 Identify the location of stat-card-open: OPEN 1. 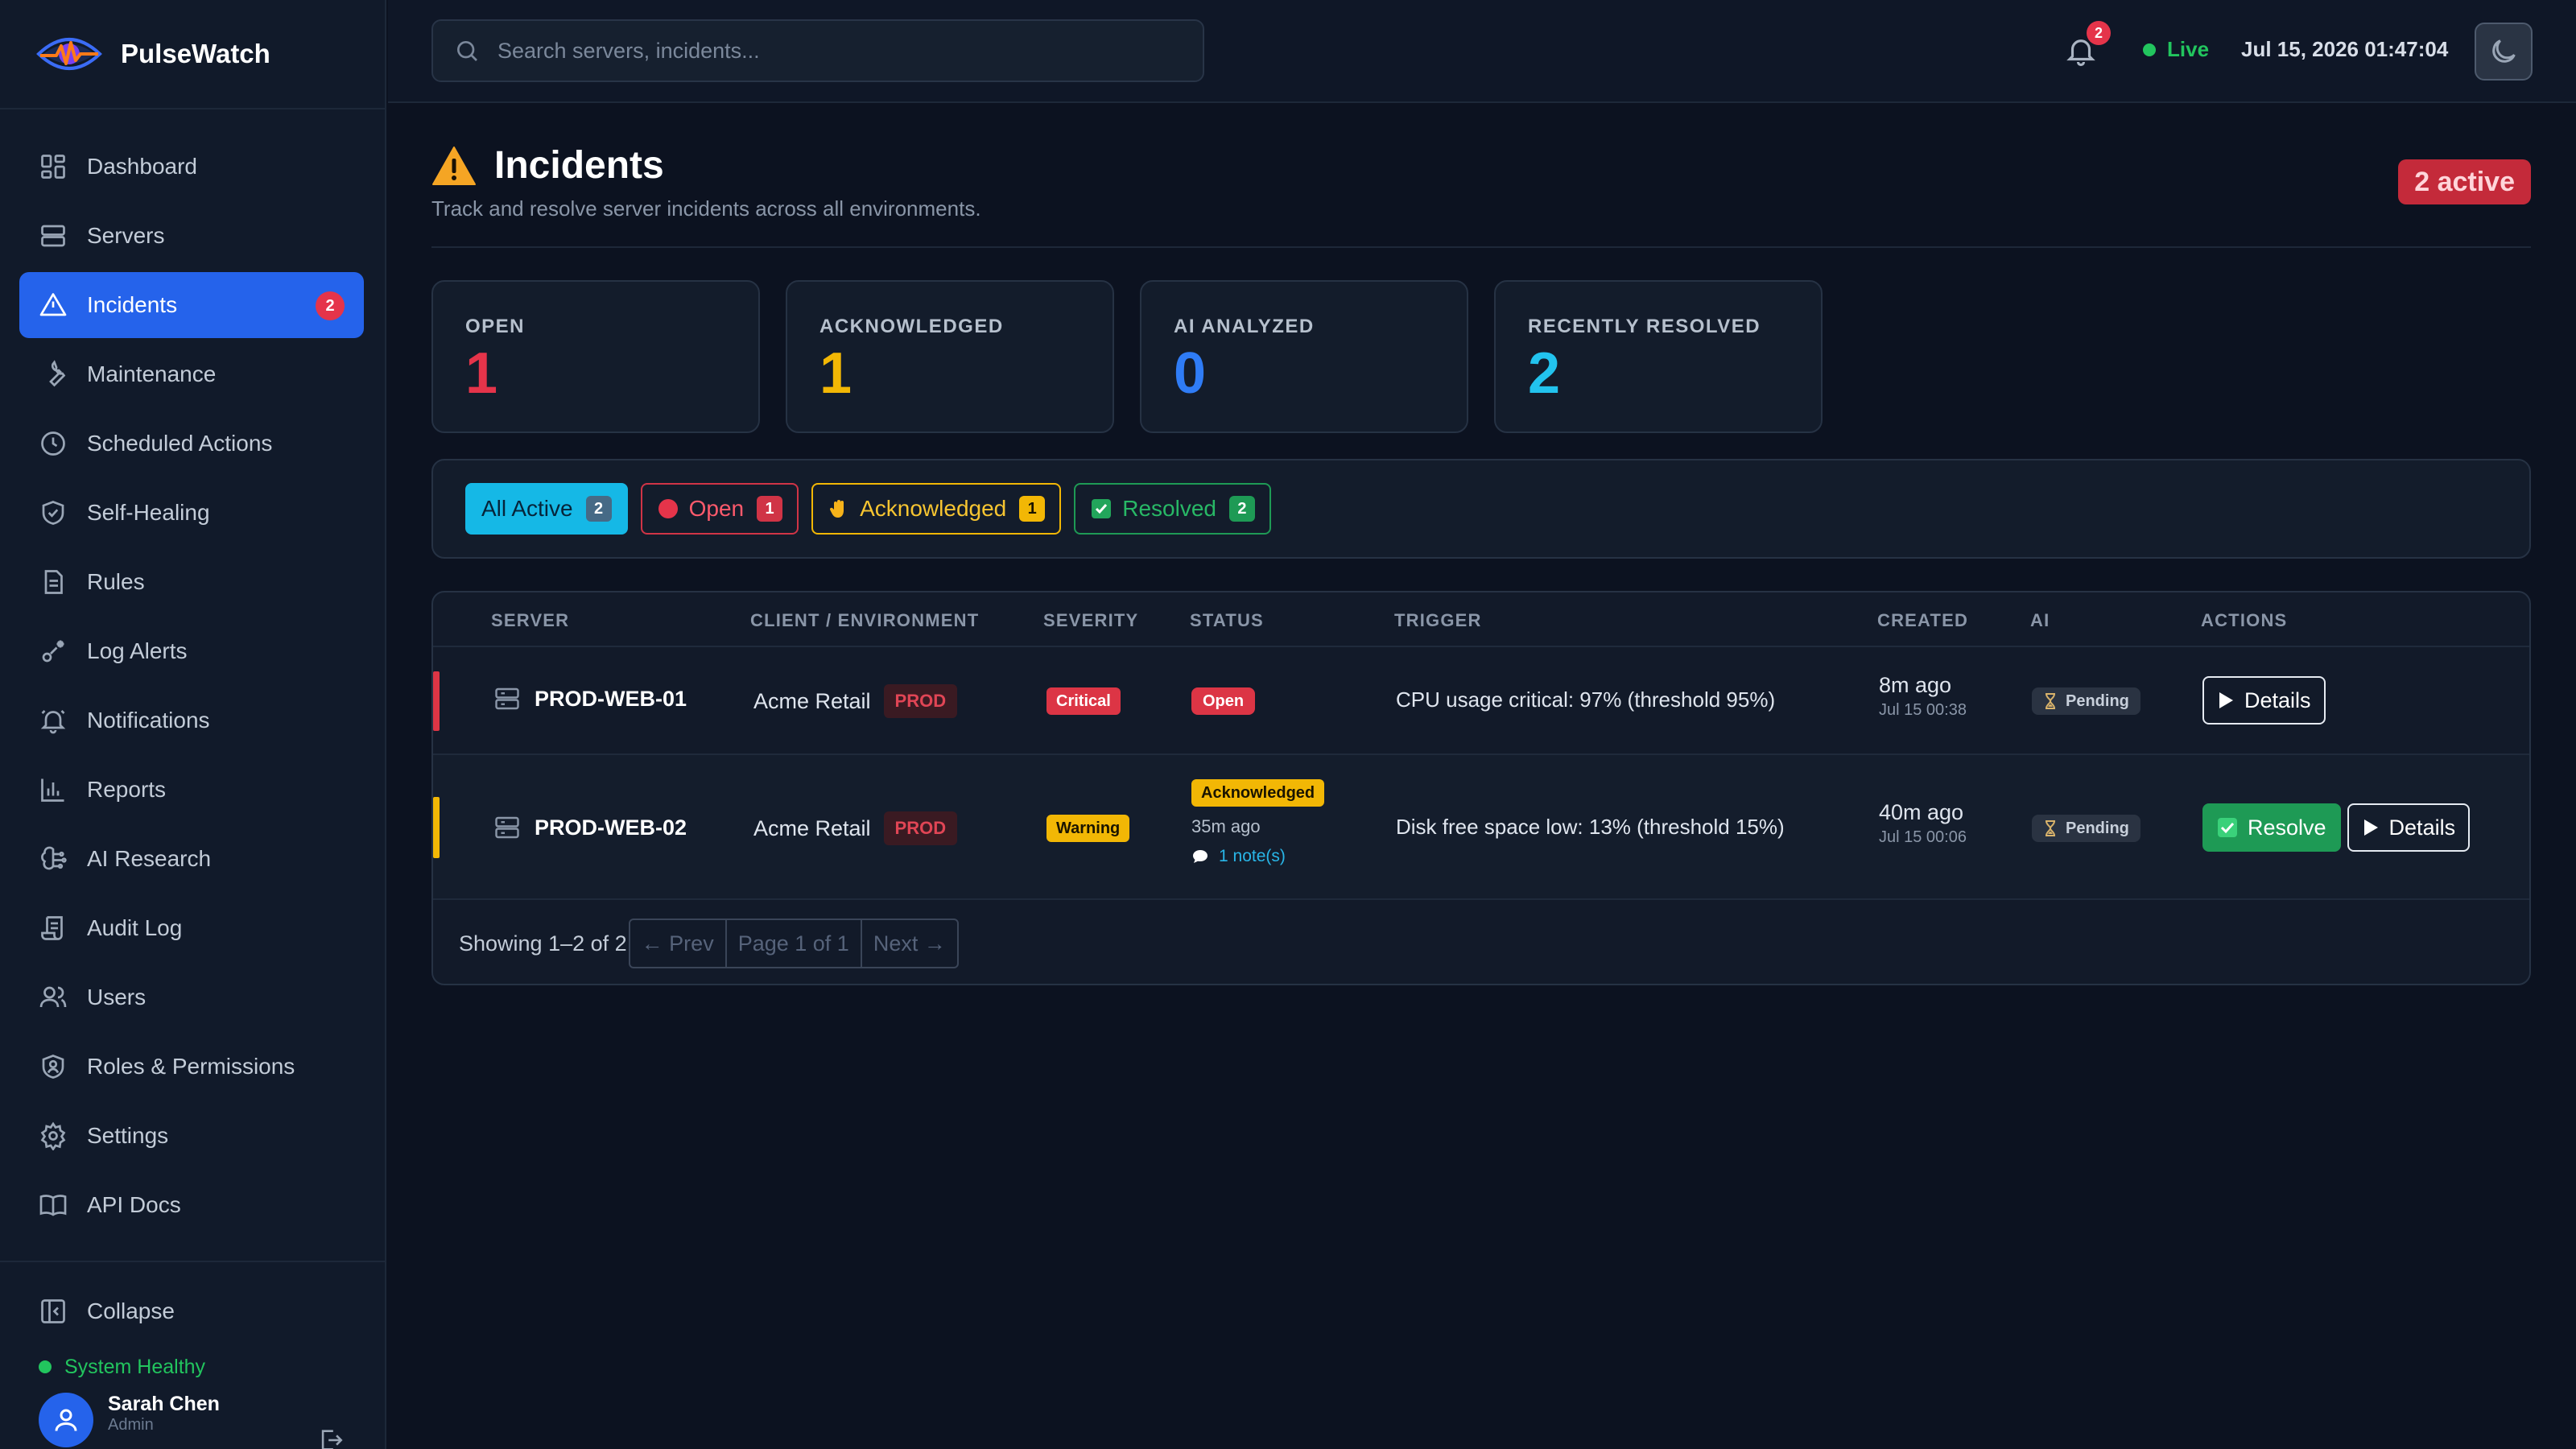
(595, 356).